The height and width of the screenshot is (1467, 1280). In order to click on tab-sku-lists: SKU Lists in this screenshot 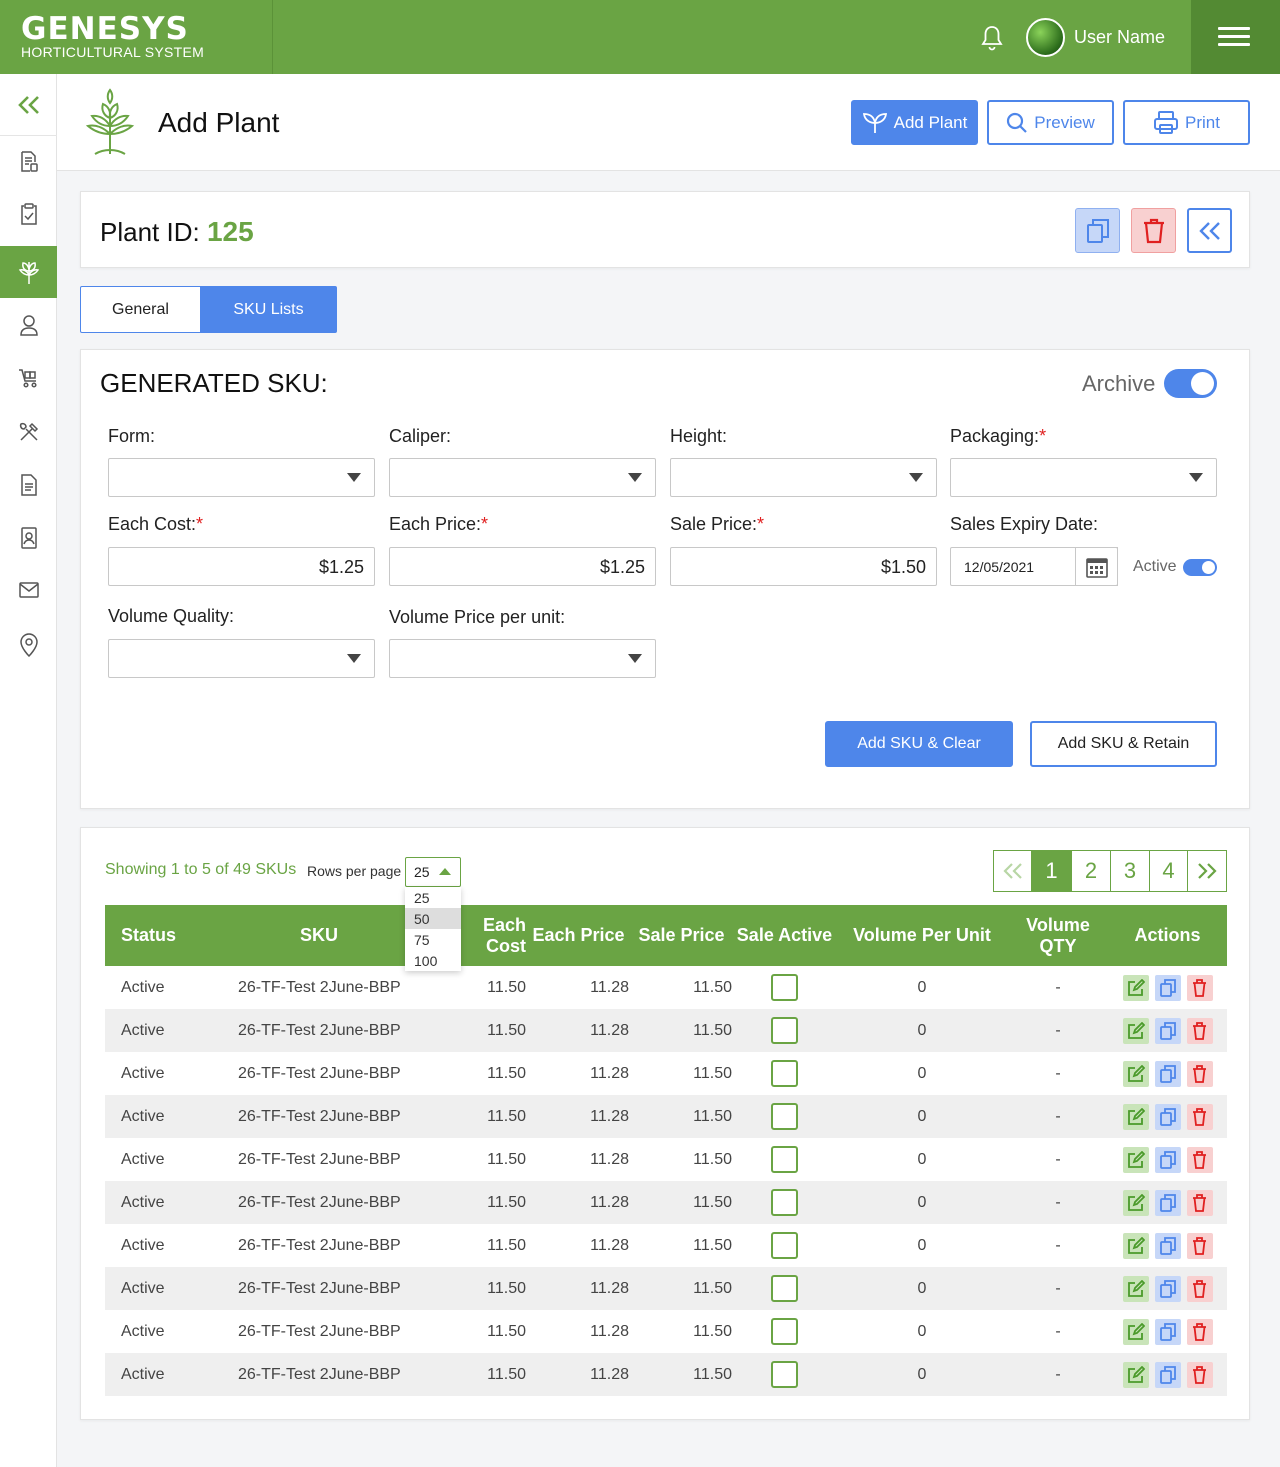, I will do `click(268, 309)`.